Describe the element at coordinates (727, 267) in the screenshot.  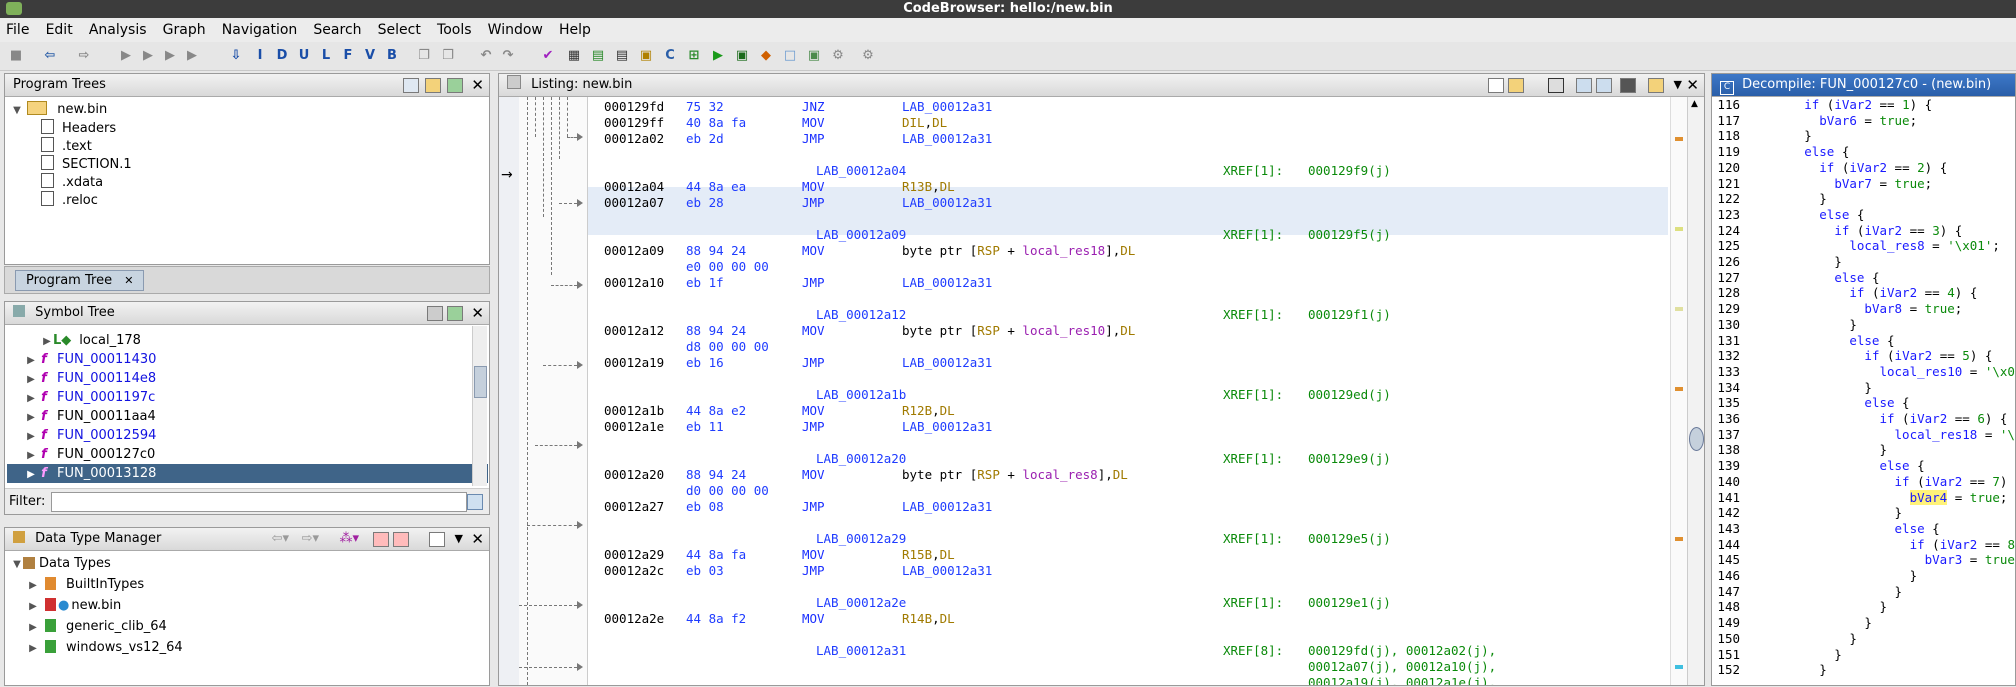
I see `listing-bytes: e0 00 00 00` at that location.